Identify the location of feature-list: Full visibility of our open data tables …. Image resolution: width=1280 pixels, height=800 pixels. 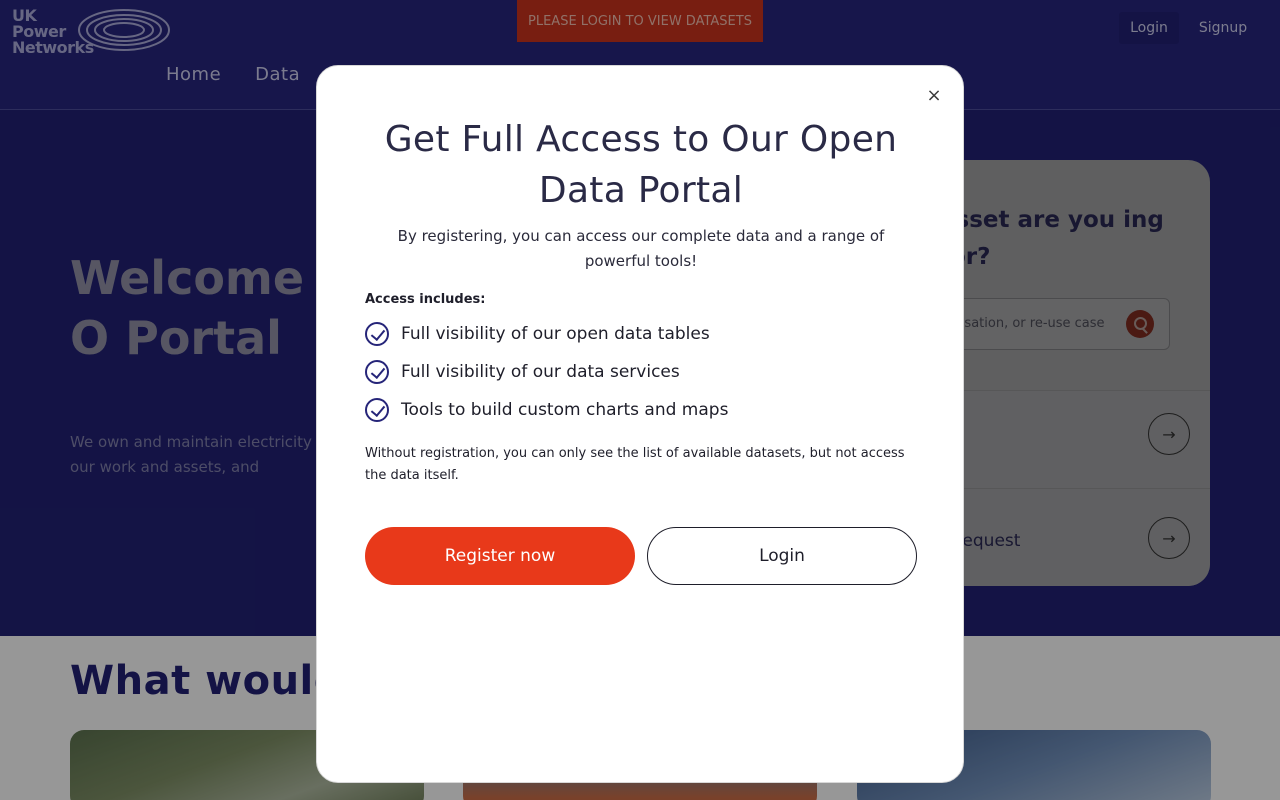
(546, 379).